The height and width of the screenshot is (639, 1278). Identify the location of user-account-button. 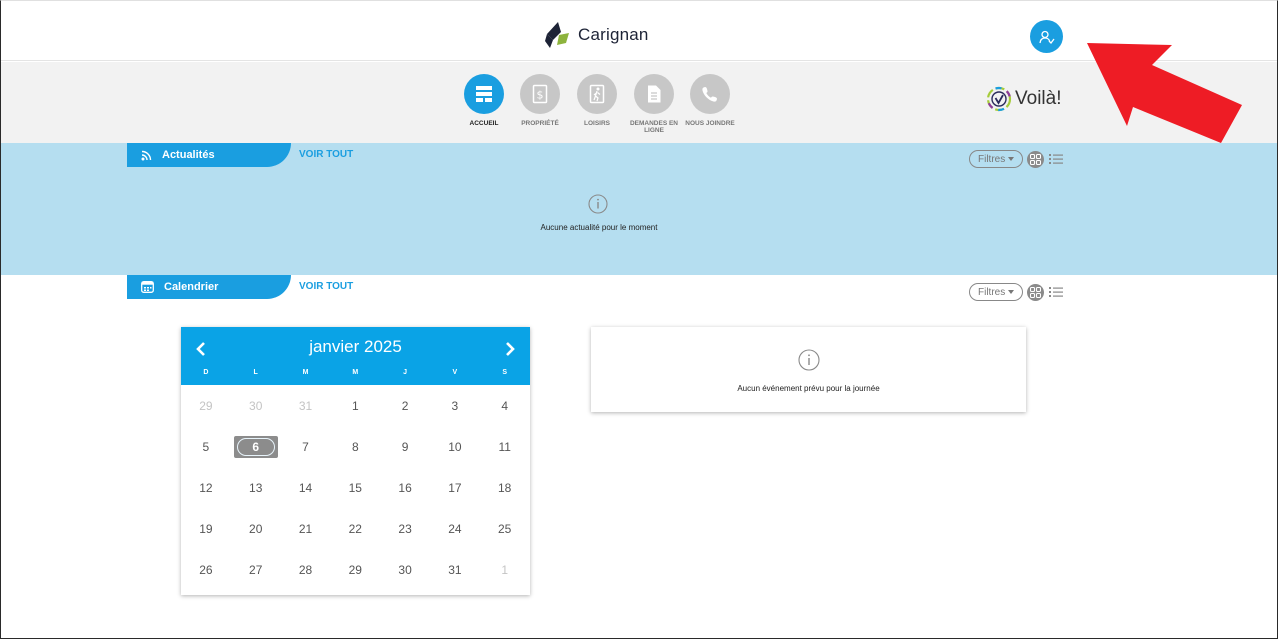
(1046, 36).